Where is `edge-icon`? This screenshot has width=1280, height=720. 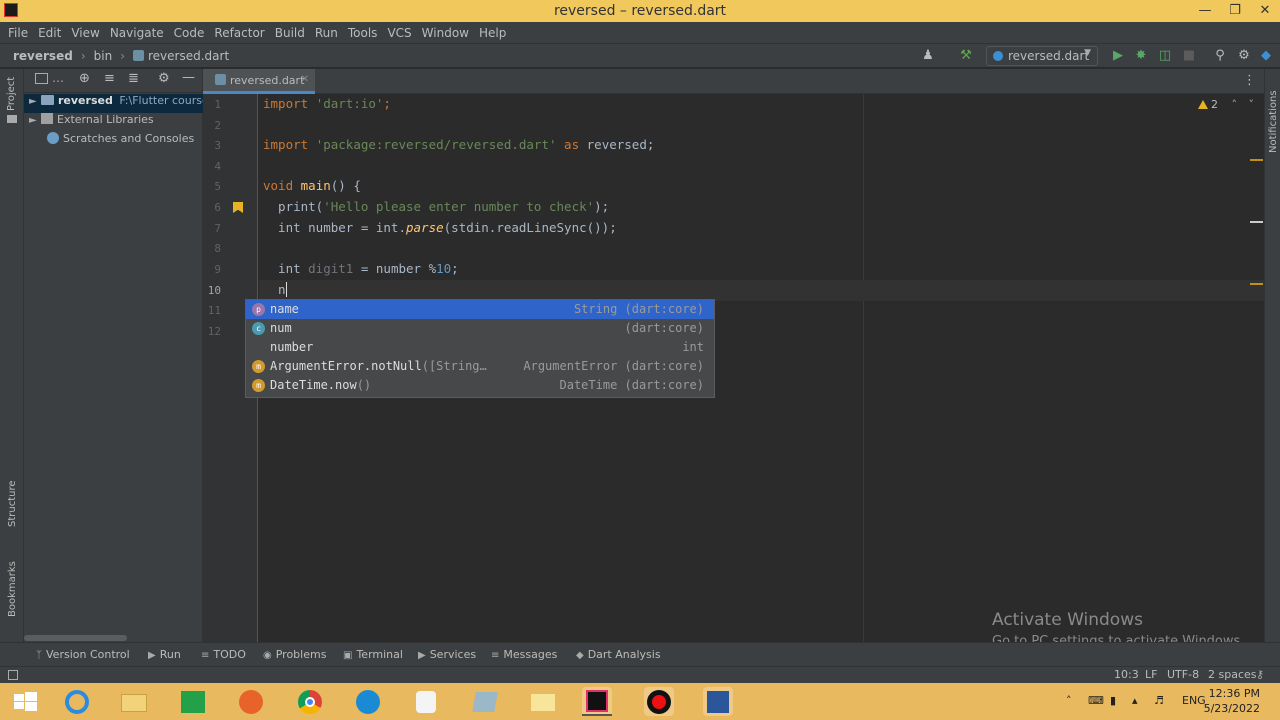
edge-icon is located at coordinates (368, 701).